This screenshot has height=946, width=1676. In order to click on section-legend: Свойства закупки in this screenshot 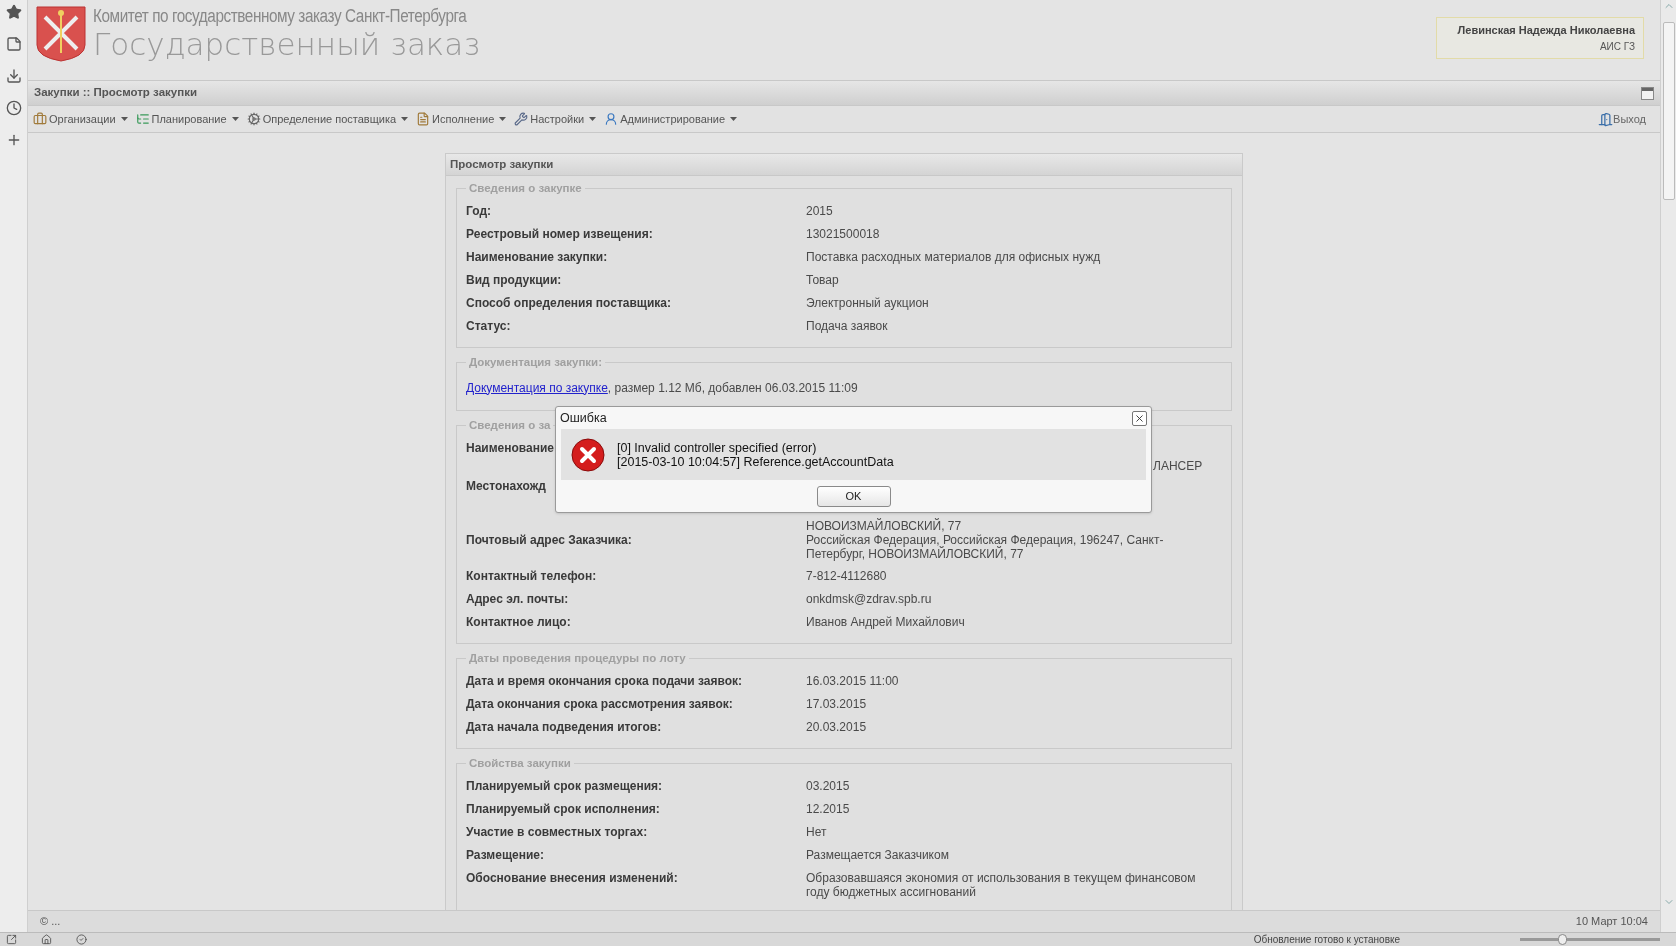, I will do `click(520, 764)`.